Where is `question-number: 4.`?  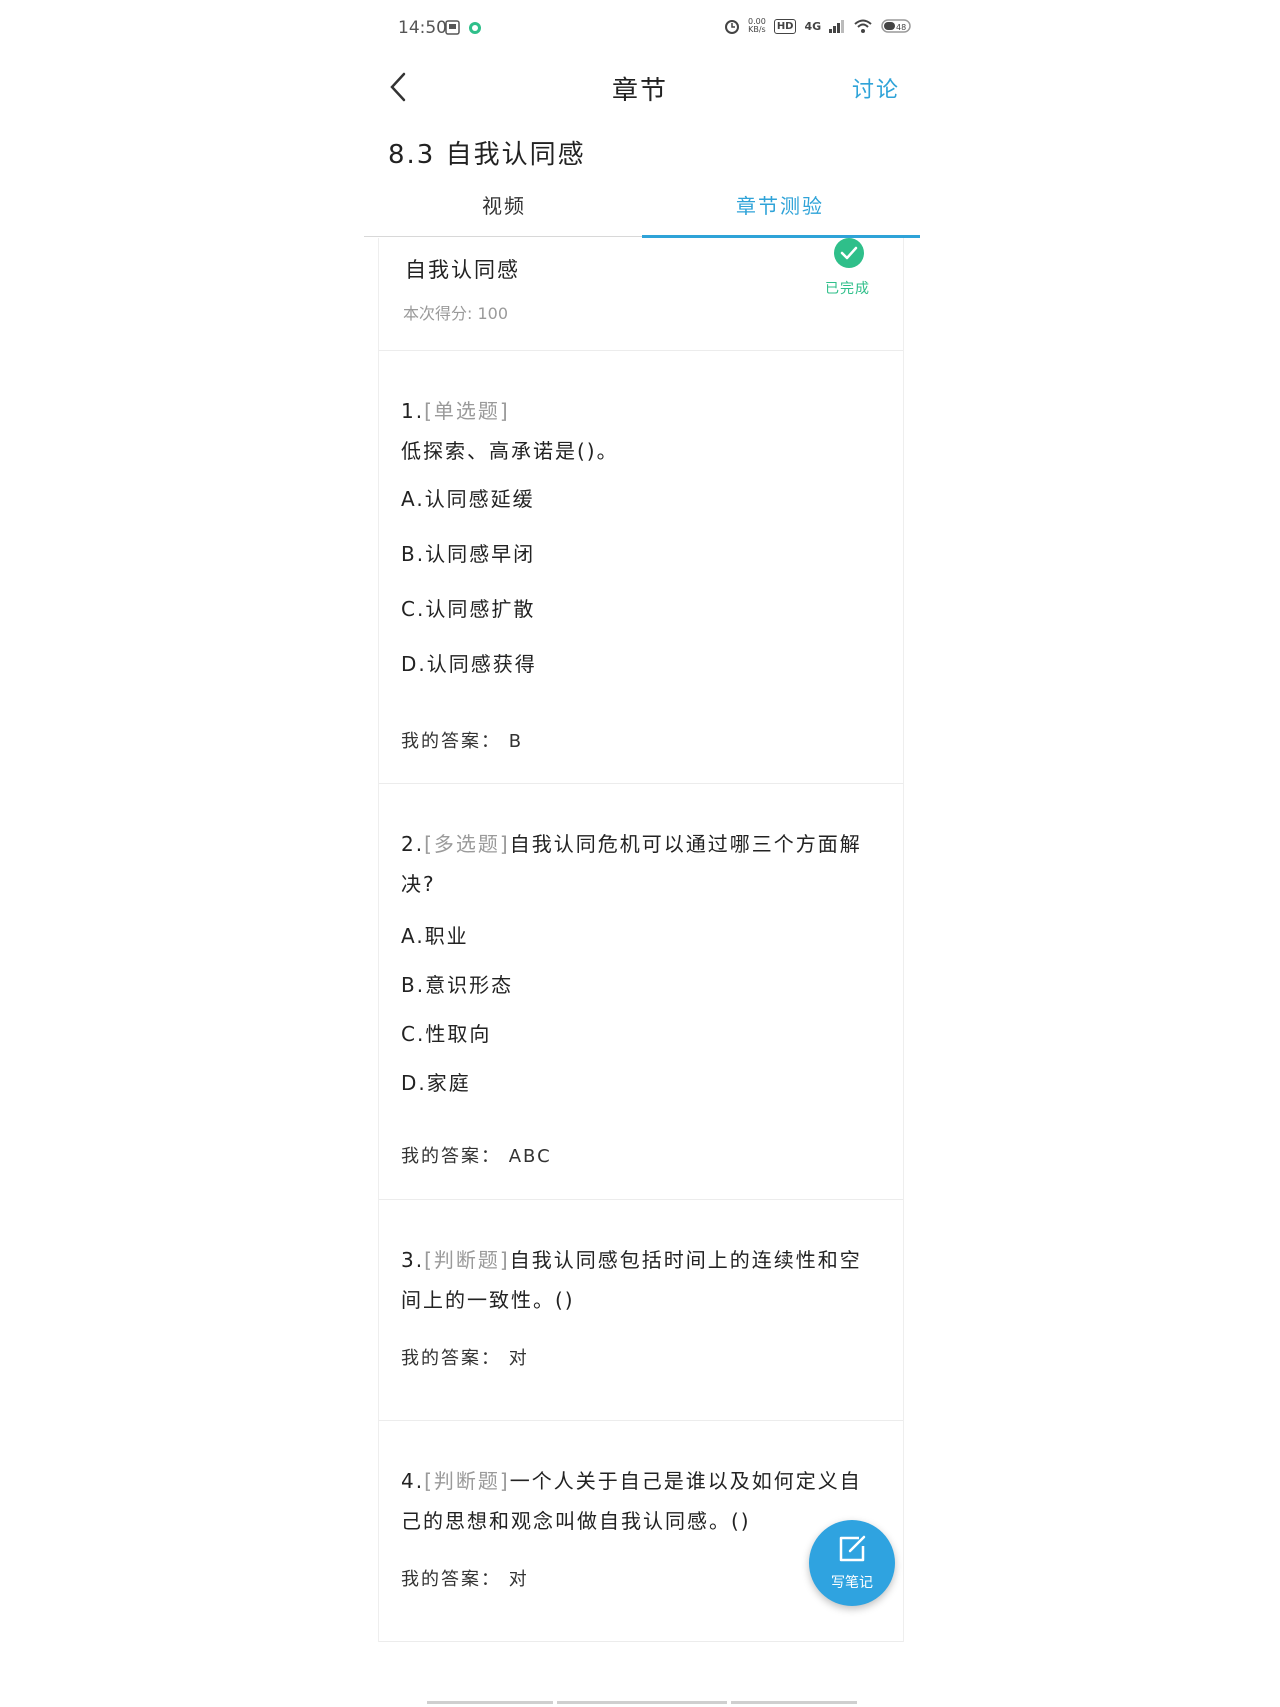 question-number: 4. is located at coordinates (413, 1481).